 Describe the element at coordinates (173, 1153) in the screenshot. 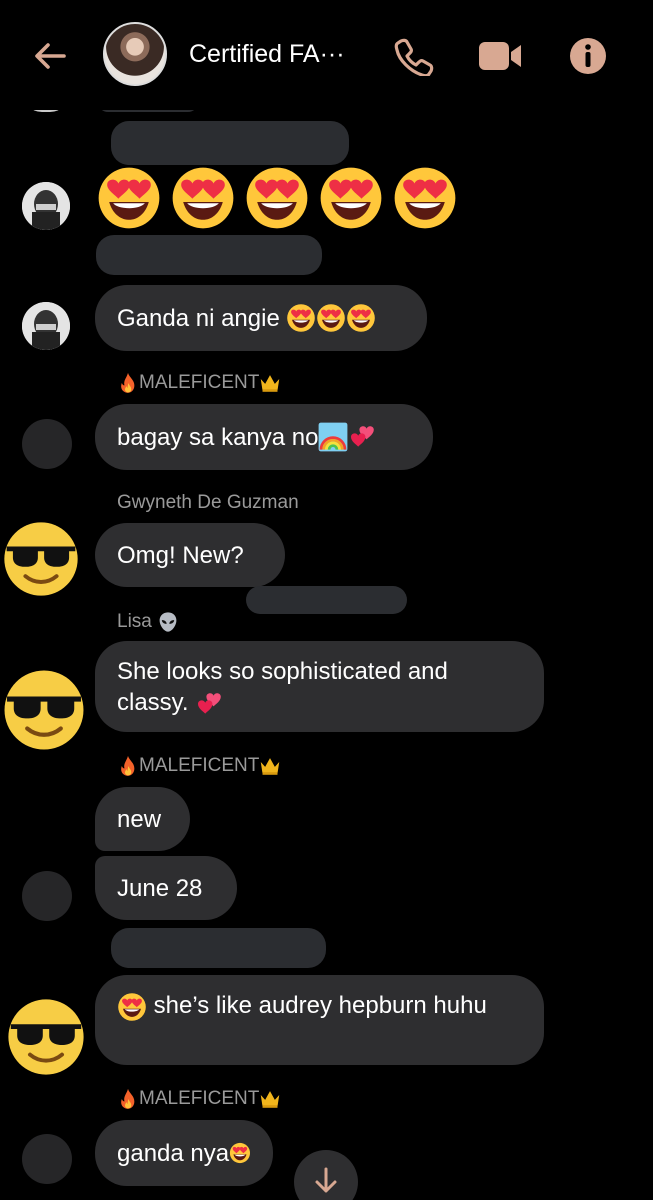

I see `message-text: ganda nya` at that location.